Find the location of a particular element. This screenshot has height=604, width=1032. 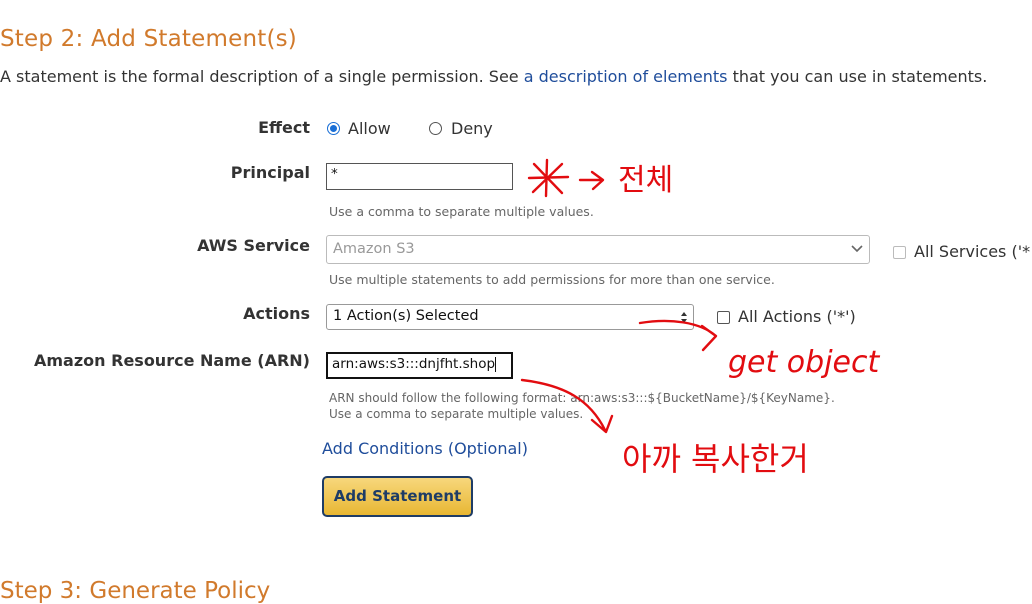

asterisk-mark is located at coordinates (548, 178).